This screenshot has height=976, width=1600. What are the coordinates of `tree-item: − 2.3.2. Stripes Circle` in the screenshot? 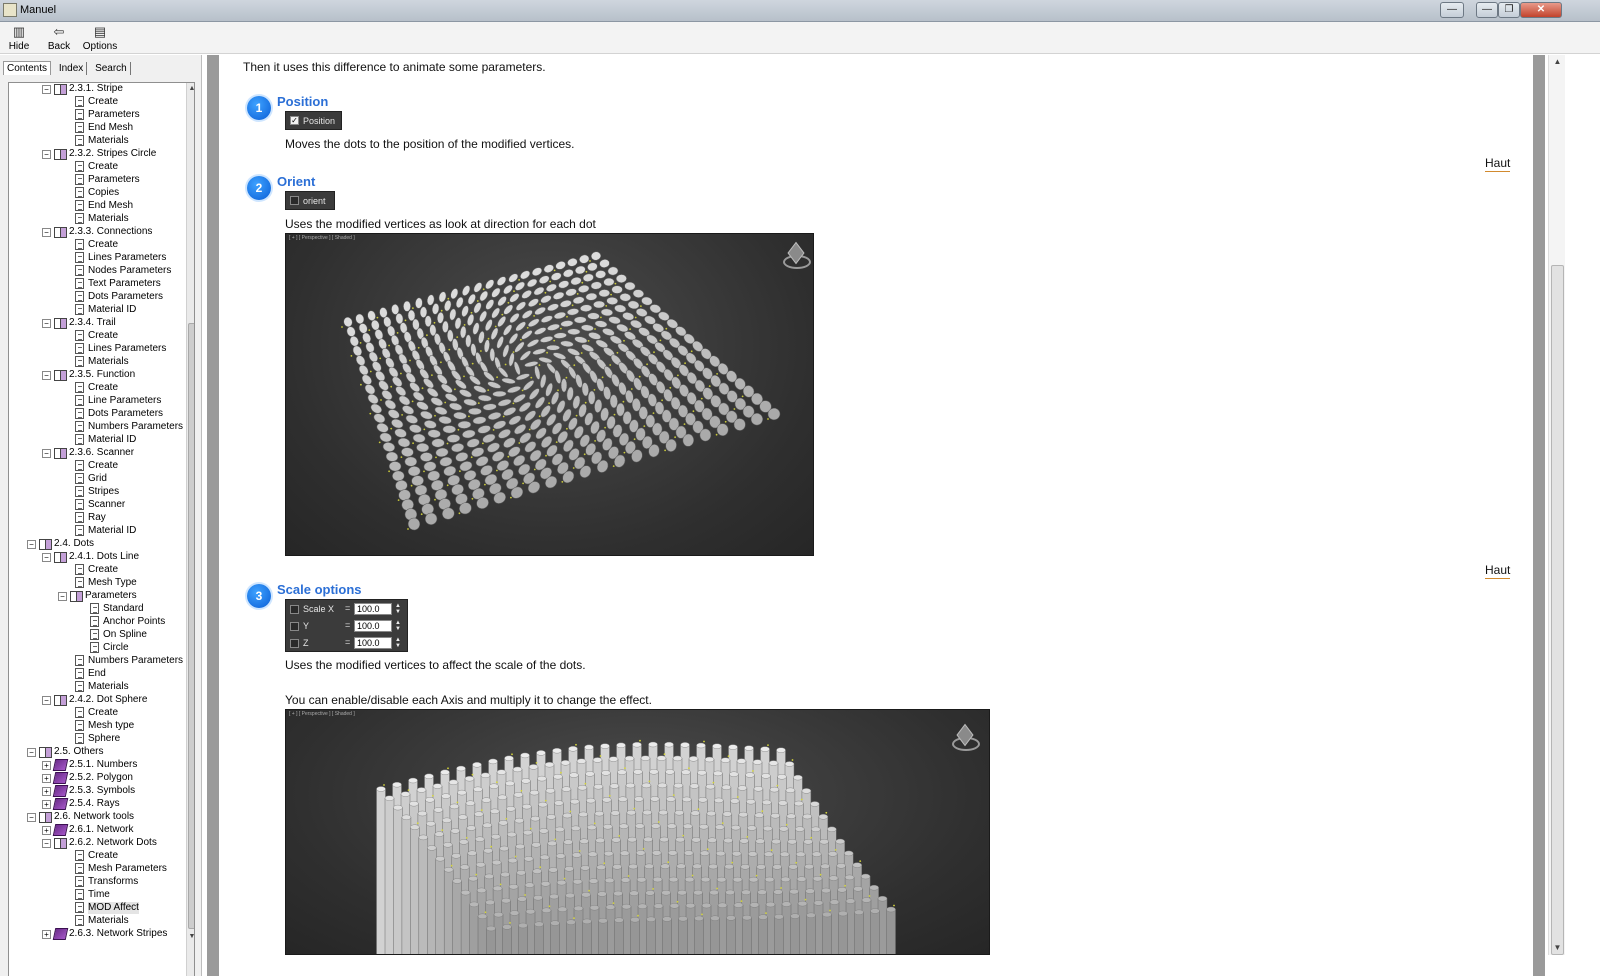 It's located at (94, 154).